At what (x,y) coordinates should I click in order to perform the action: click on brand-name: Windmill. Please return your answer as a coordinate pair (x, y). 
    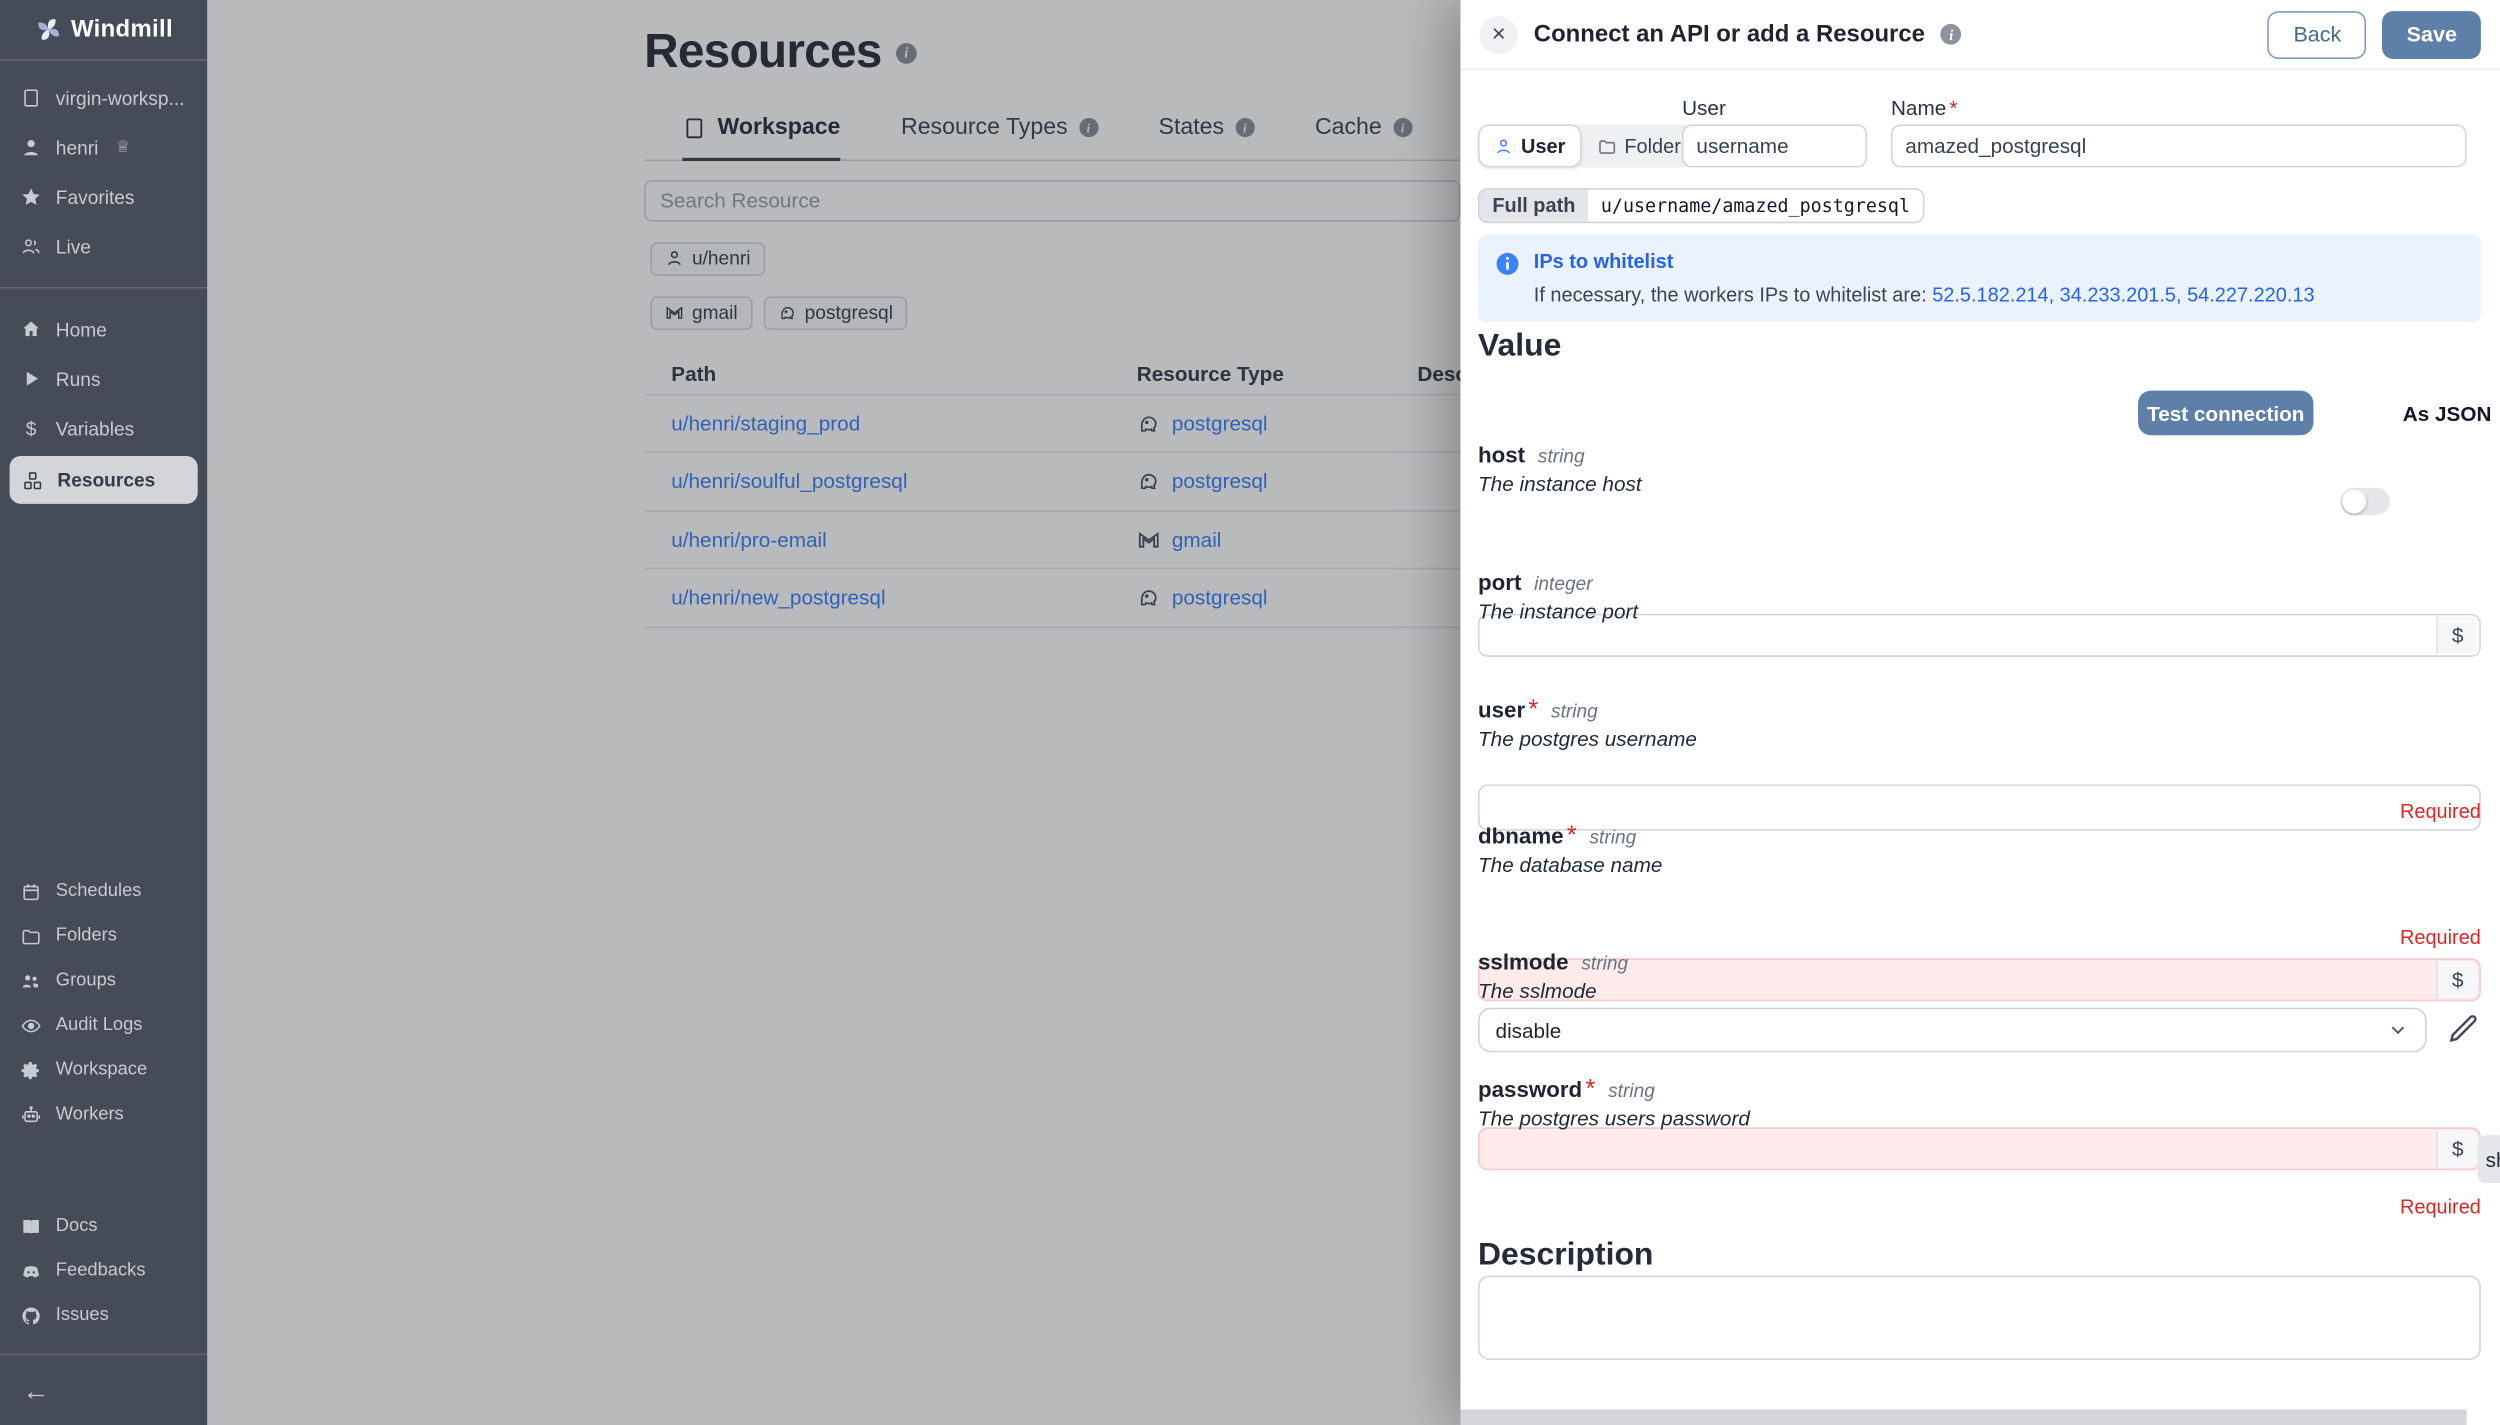
    Looking at the image, I should click on (121, 29).